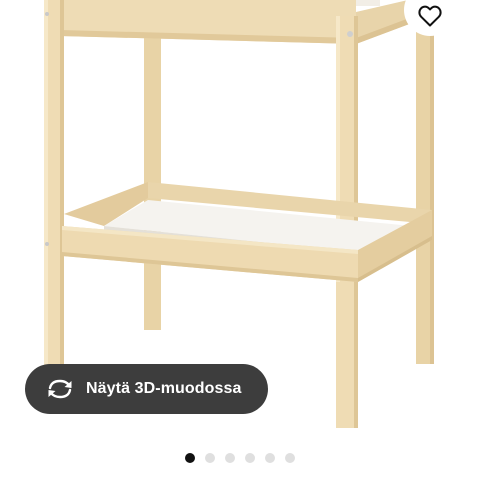 This screenshot has width=480, height=480. Describe the element at coordinates (240, 459) in the screenshot. I see `image-carousel-indicator` at that location.